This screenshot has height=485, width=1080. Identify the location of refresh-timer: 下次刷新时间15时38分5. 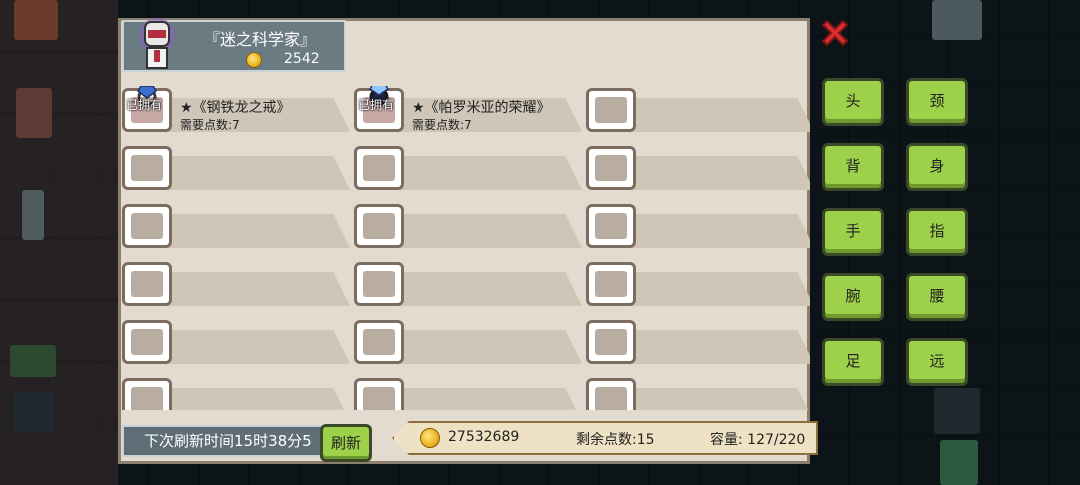
(233, 441).